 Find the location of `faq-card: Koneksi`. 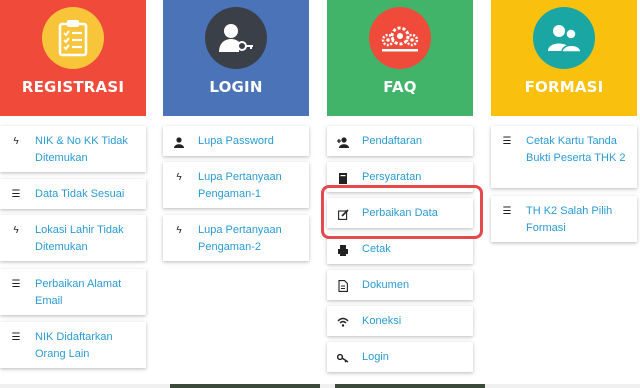

faq-card: Koneksi is located at coordinates (400, 321).